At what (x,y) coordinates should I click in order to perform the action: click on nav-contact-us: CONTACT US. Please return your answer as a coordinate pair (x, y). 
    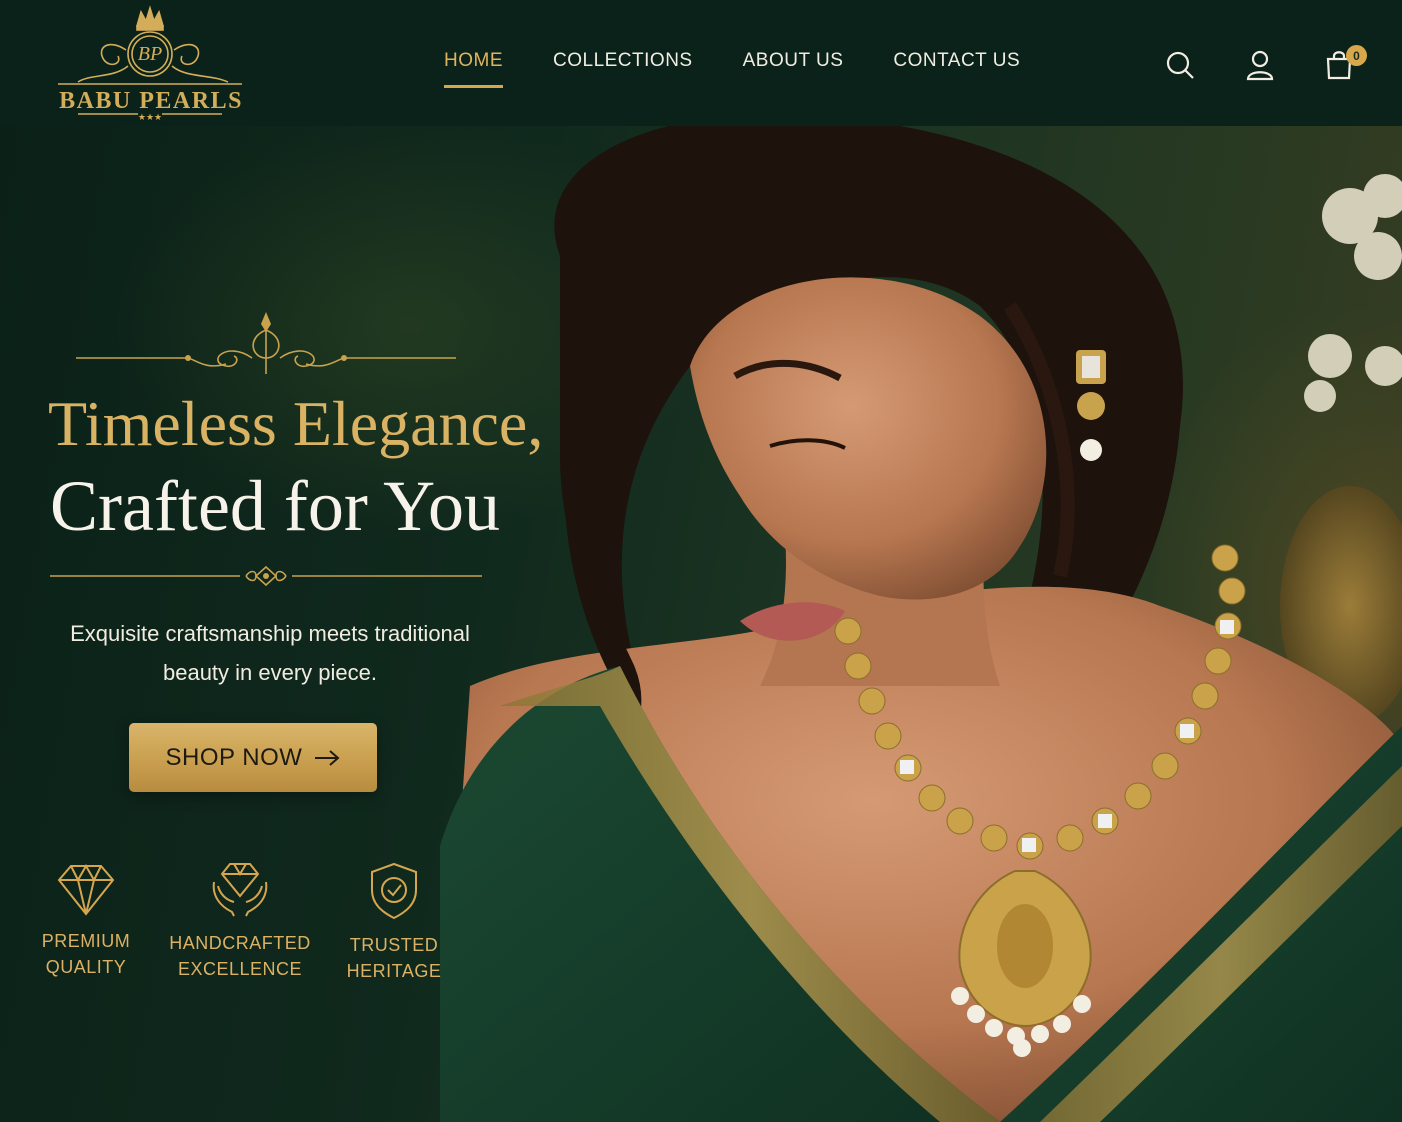
    Looking at the image, I should click on (956, 70).